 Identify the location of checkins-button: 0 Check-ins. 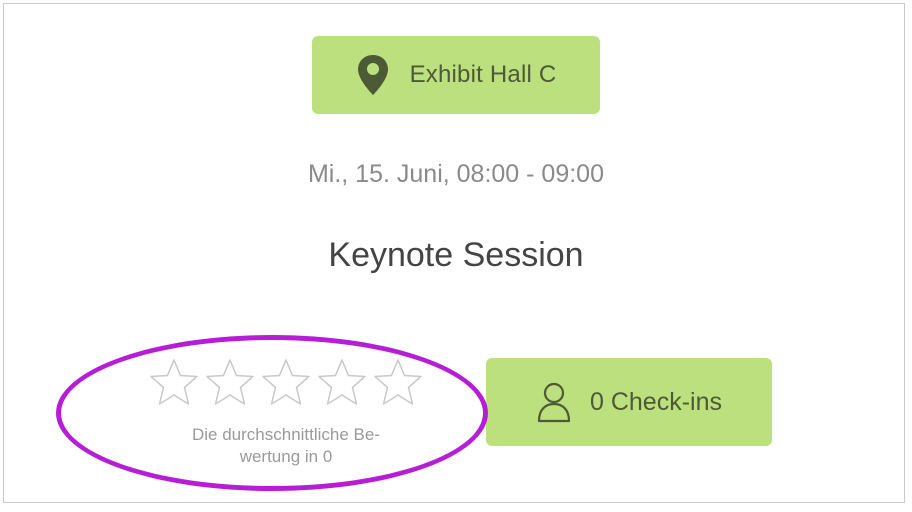
(629, 402).